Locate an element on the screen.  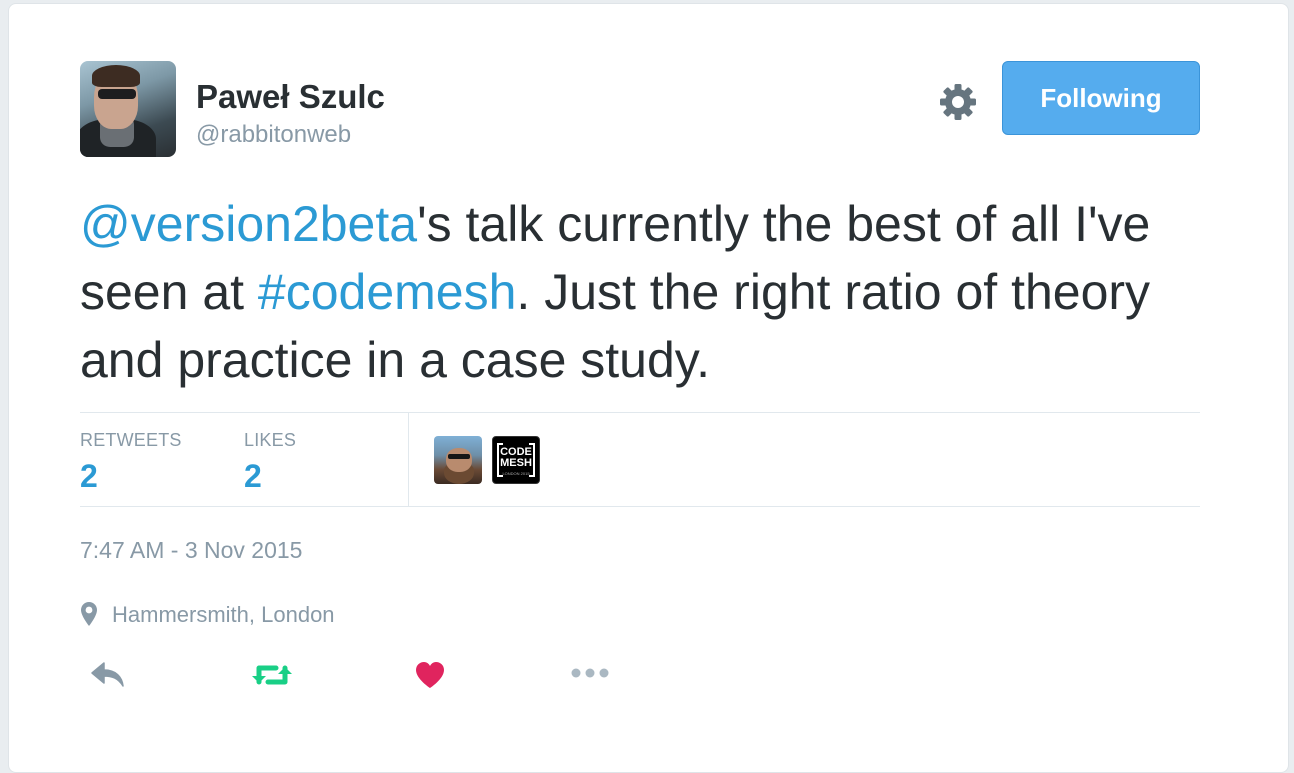
likes-count: 2 is located at coordinates (253, 476).